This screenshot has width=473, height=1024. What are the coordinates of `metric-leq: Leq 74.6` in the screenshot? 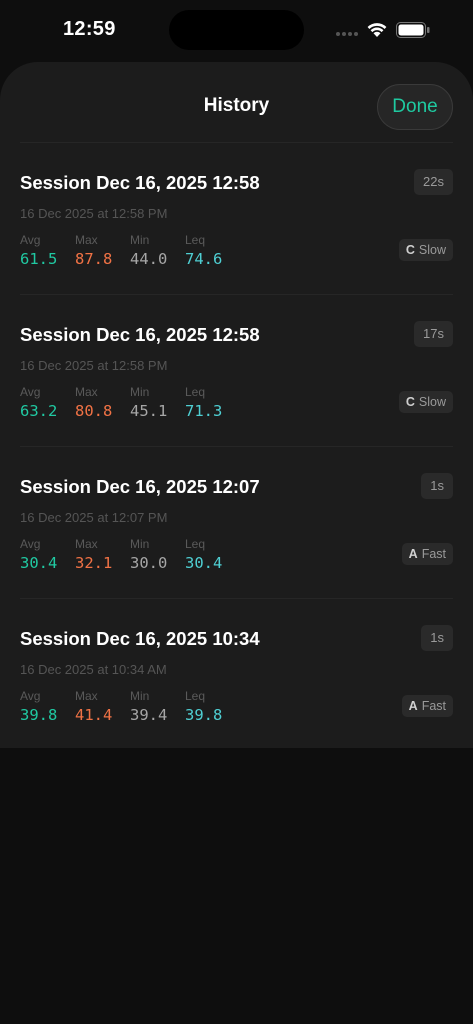 It's located at (203, 250).